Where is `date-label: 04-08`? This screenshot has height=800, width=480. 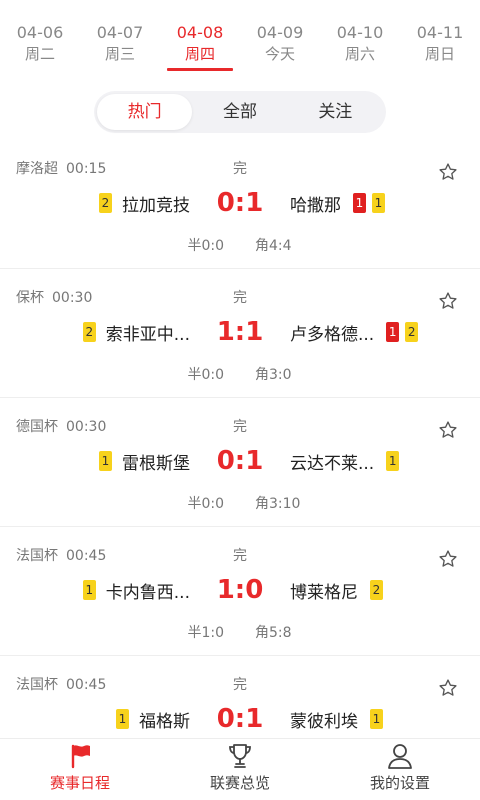
date-label: 04-08 is located at coordinates (200, 32).